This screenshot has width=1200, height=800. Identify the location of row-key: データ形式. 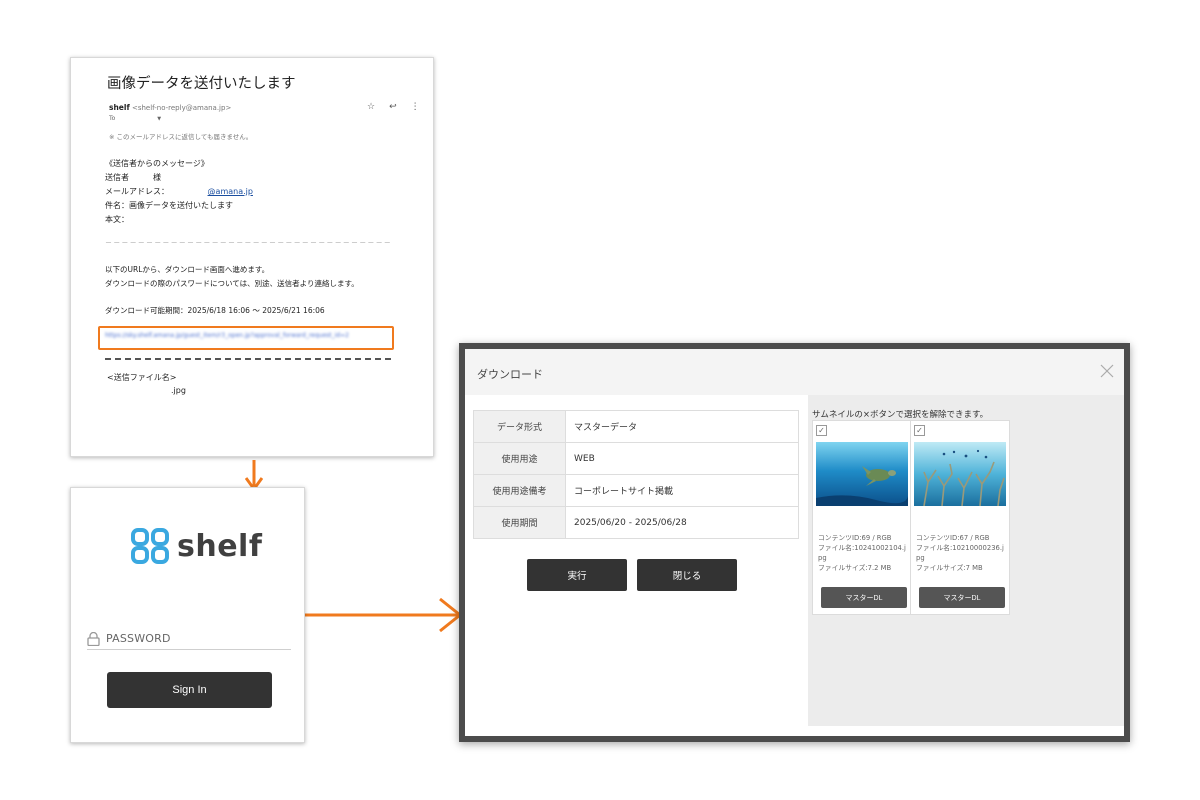
(519, 426).